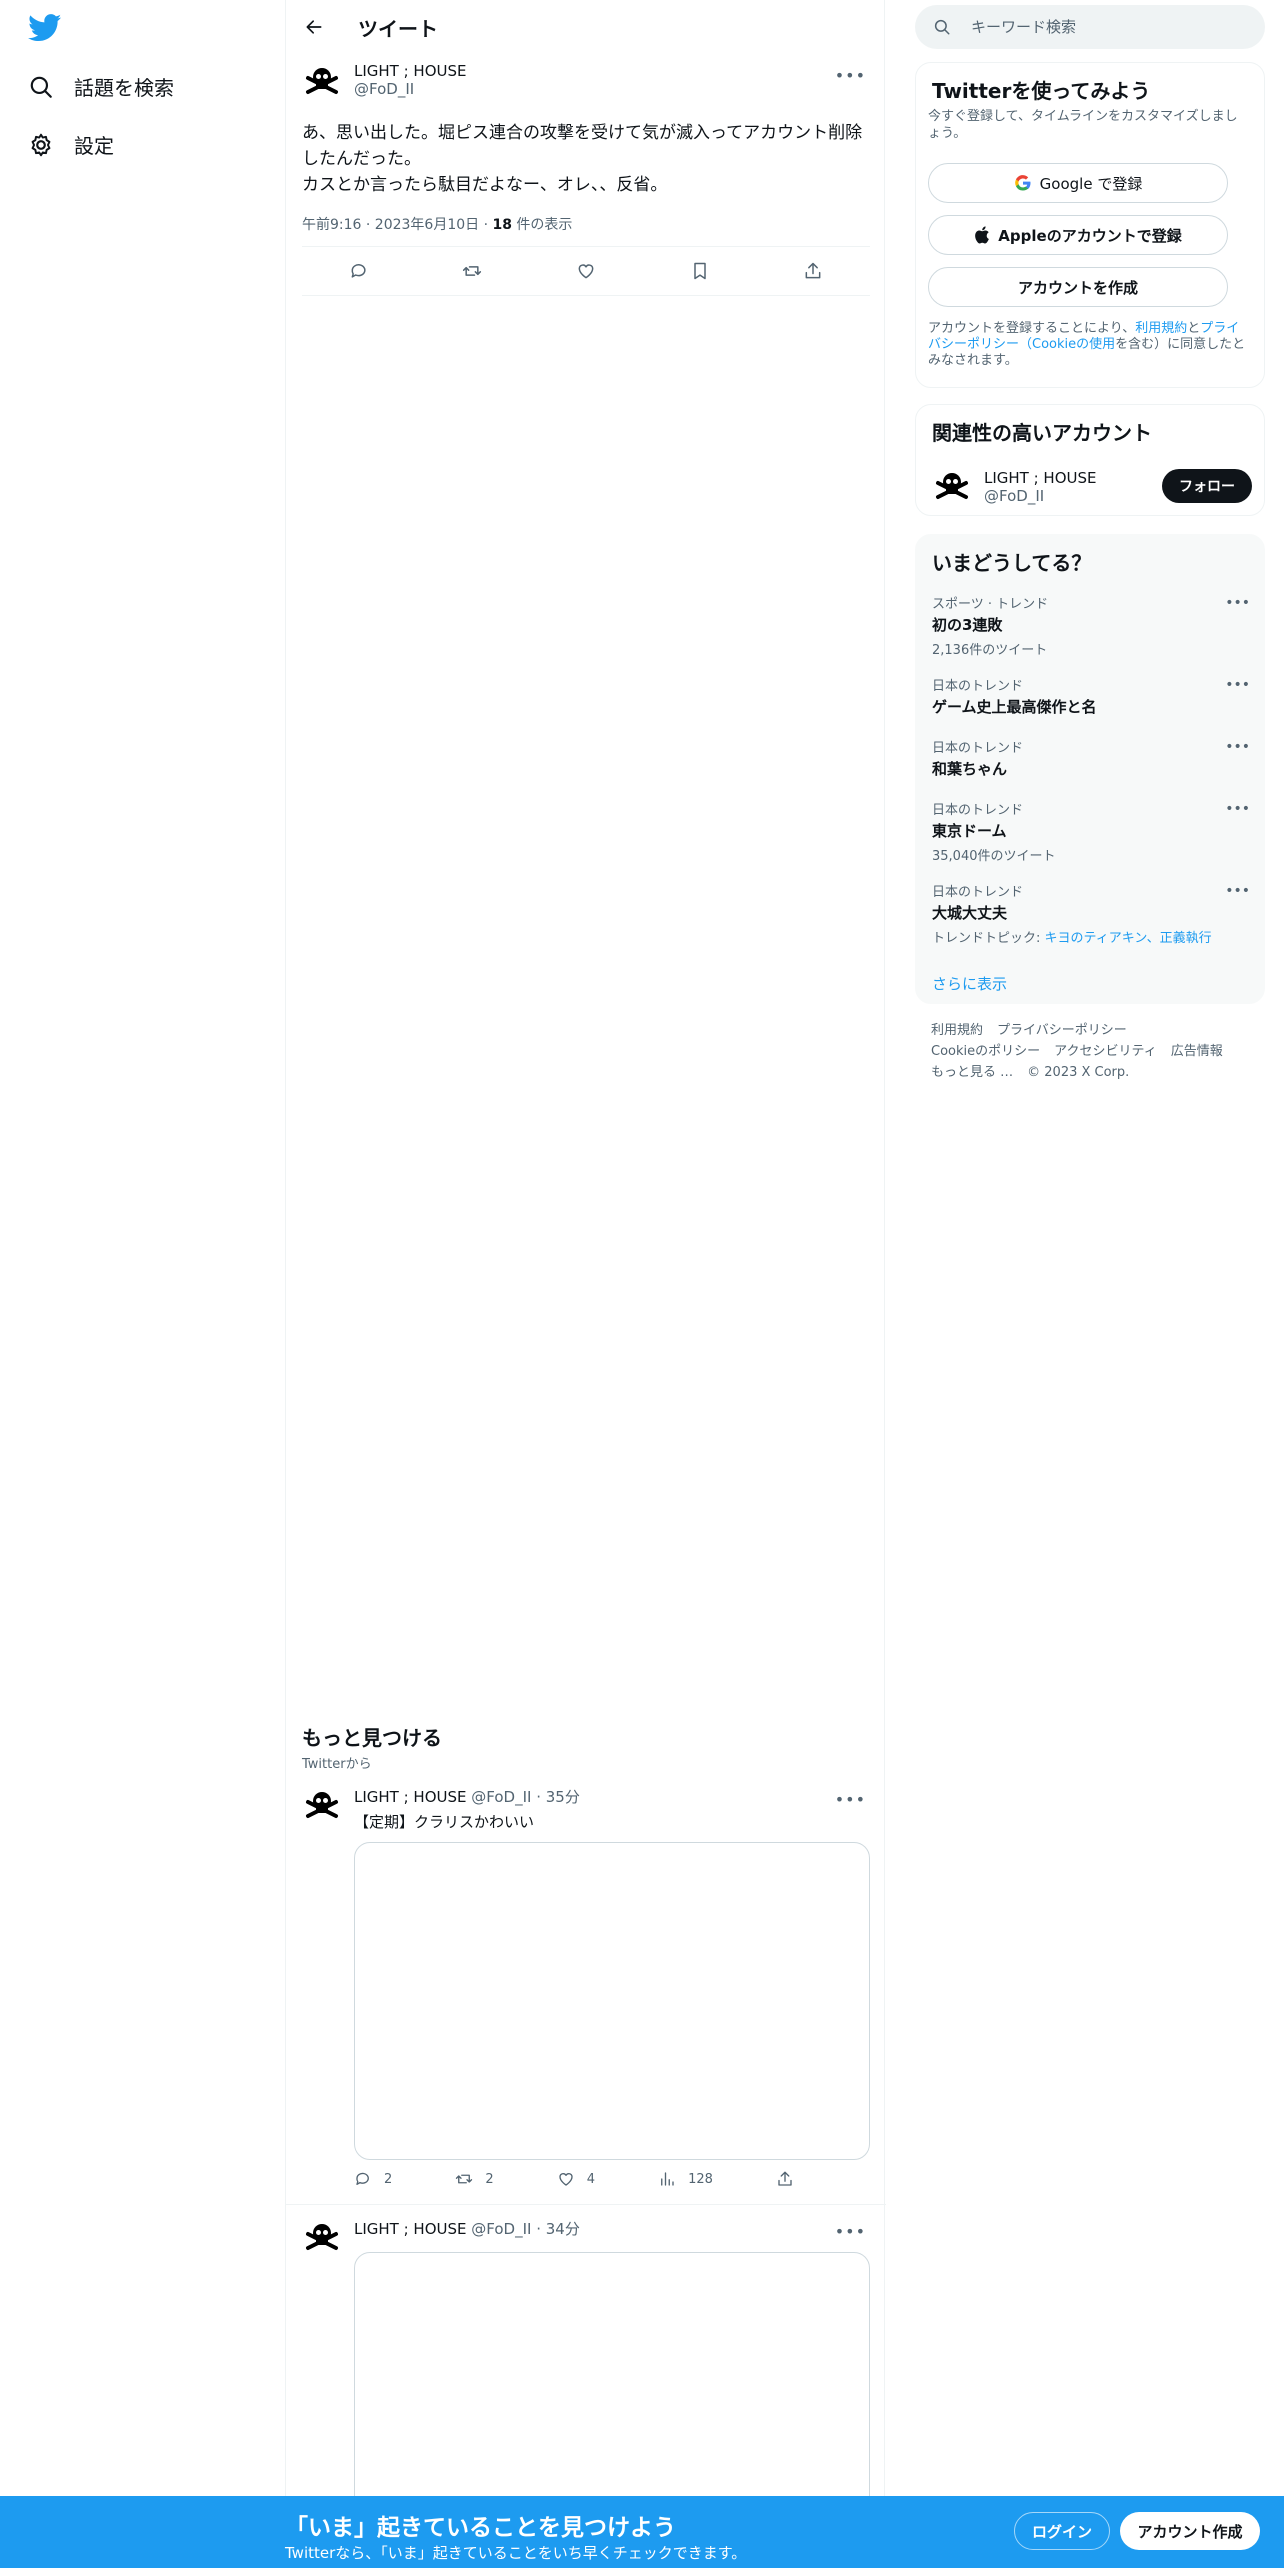 The width and height of the screenshot is (1284, 2568). I want to click on apple-icon, so click(982, 235).